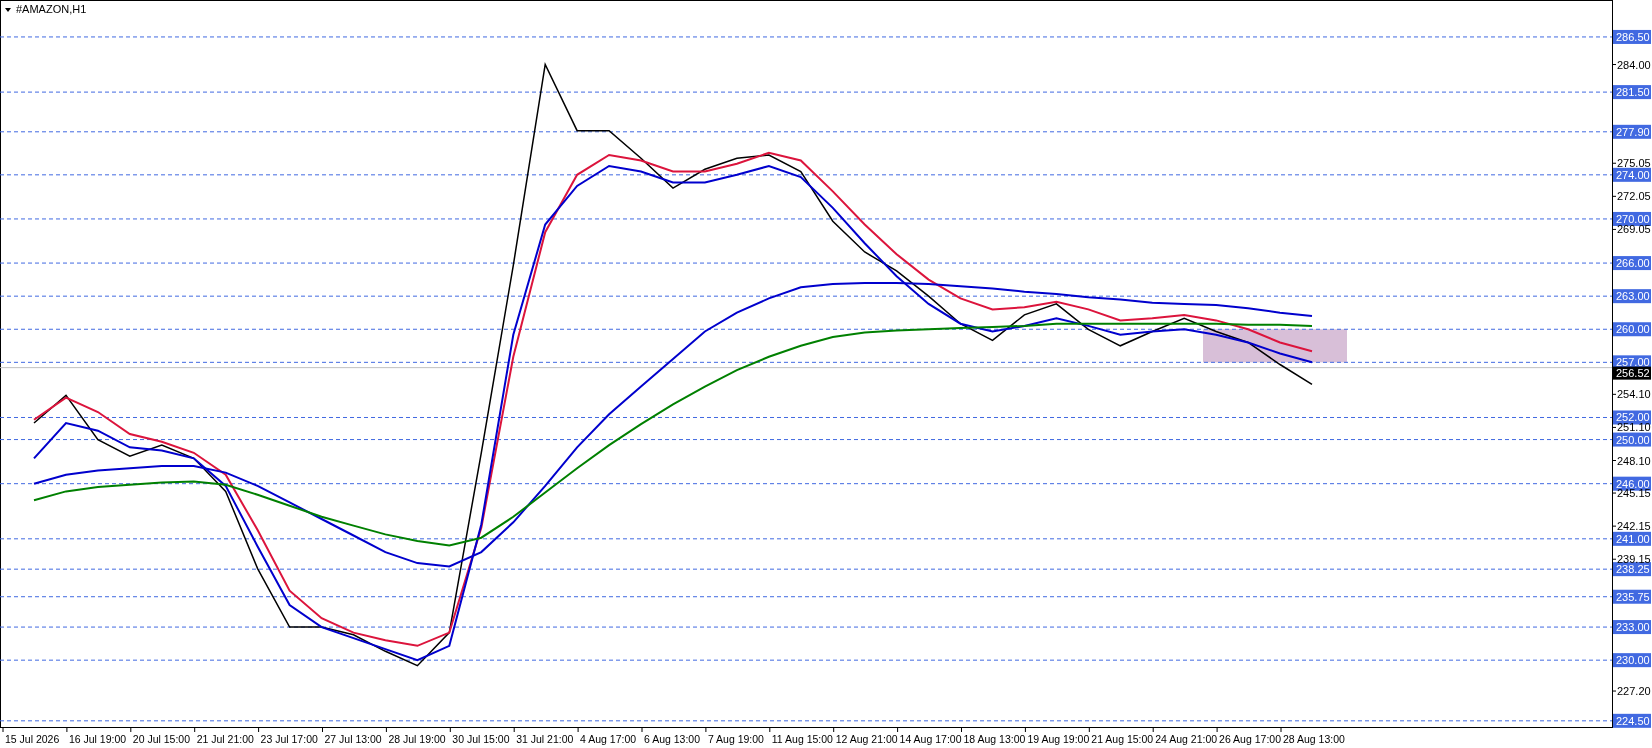 The height and width of the screenshot is (748, 1652). Describe the element at coordinates (994, 739) in the screenshot. I see `axis-tick-label: 18 Aug 13:00` at that location.